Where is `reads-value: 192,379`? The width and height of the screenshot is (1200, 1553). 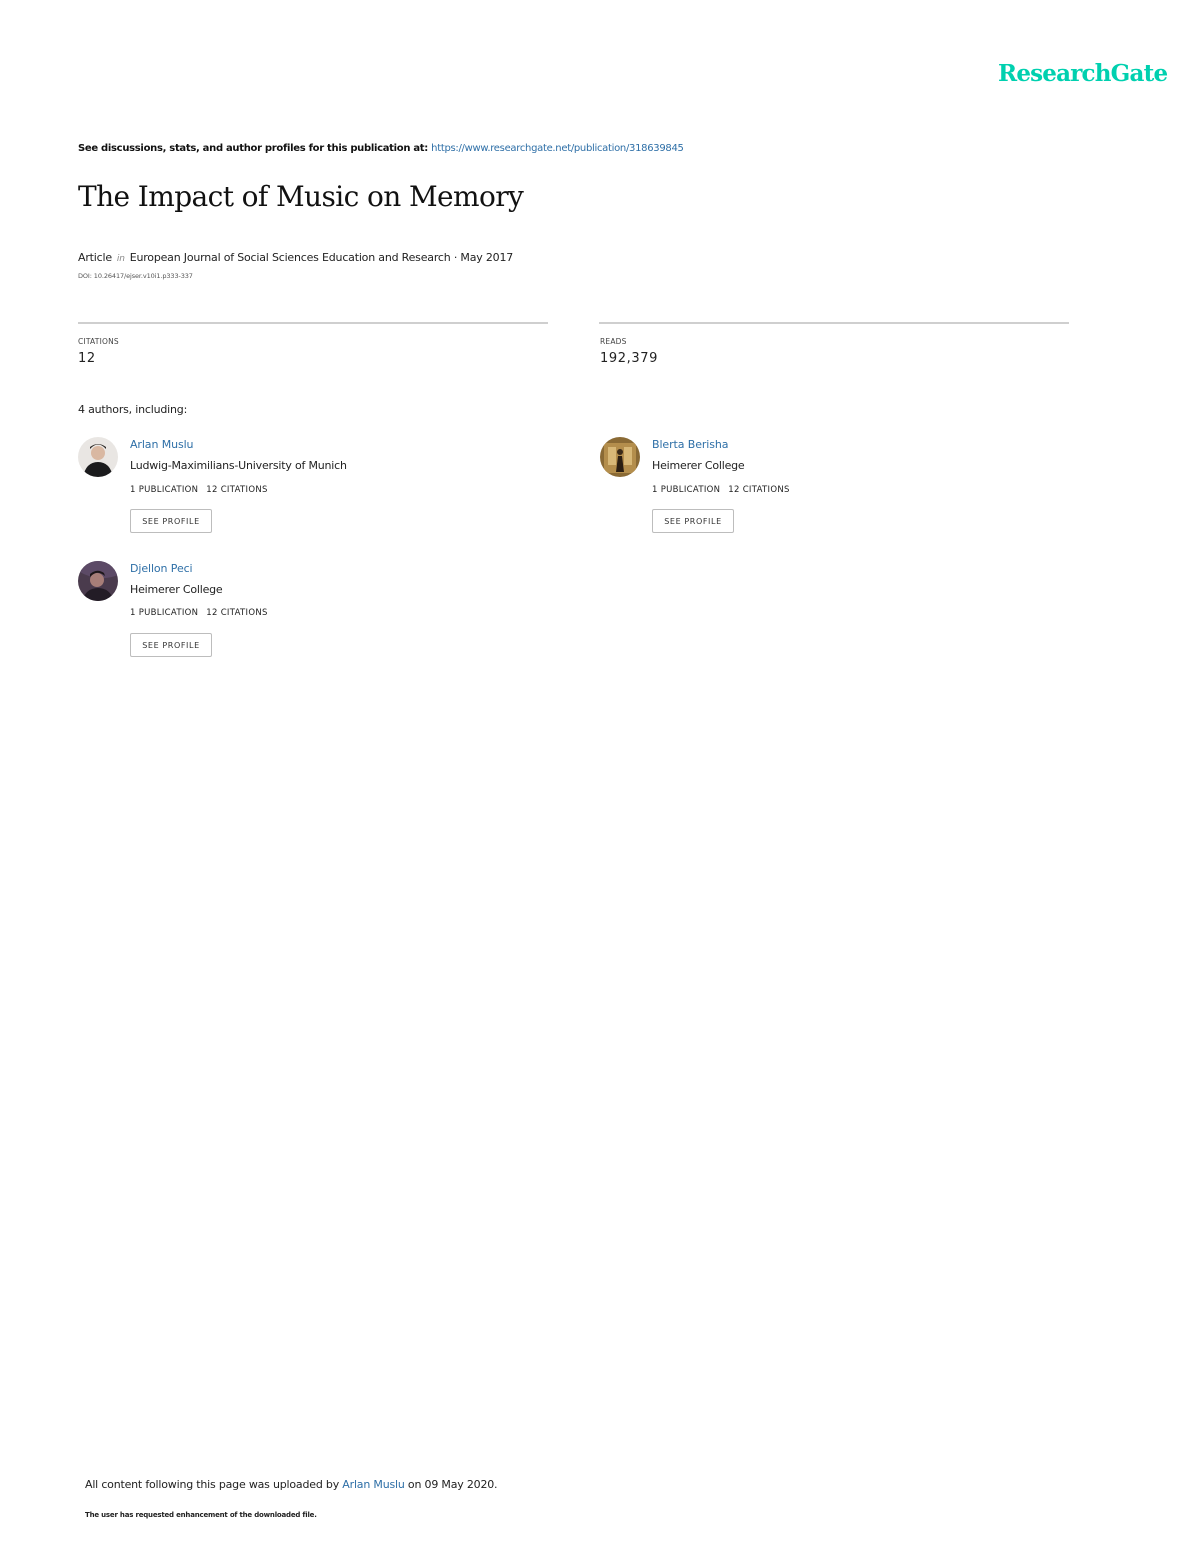 reads-value: 192,379 is located at coordinates (629, 358).